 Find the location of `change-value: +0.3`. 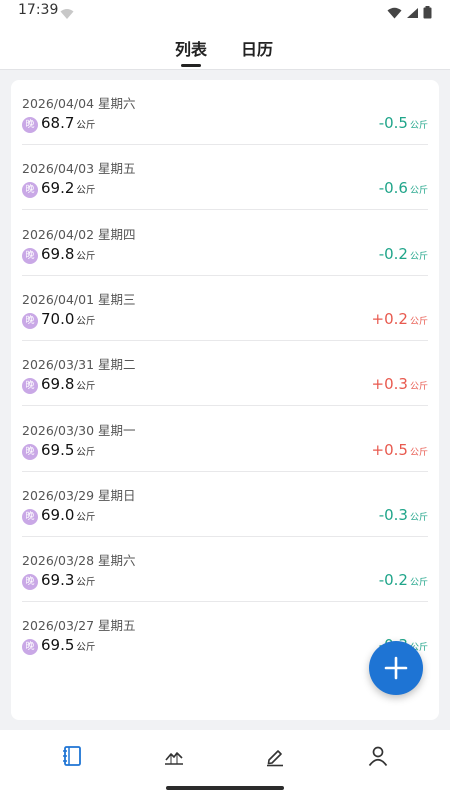

change-value: +0.3 is located at coordinates (389, 384).